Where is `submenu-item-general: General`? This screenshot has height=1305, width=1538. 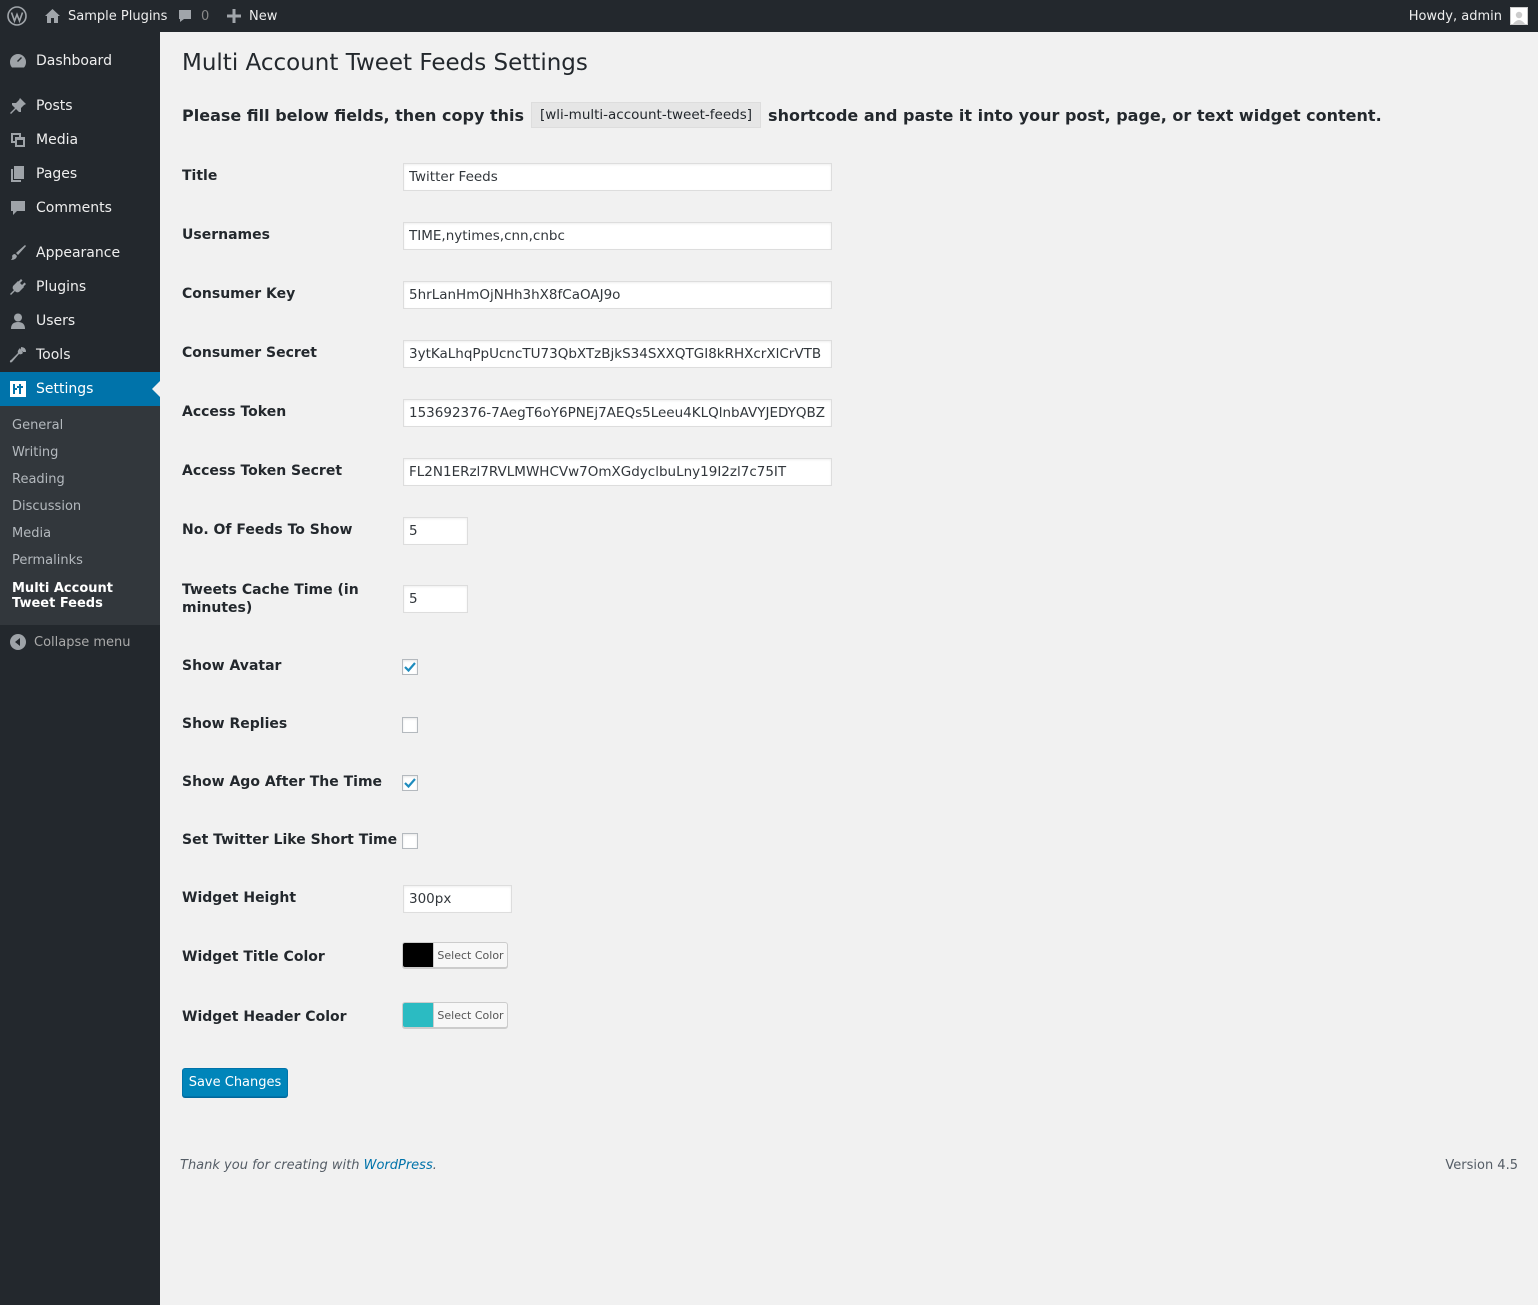
submenu-item-general: General is located at coordinates (37, 425).